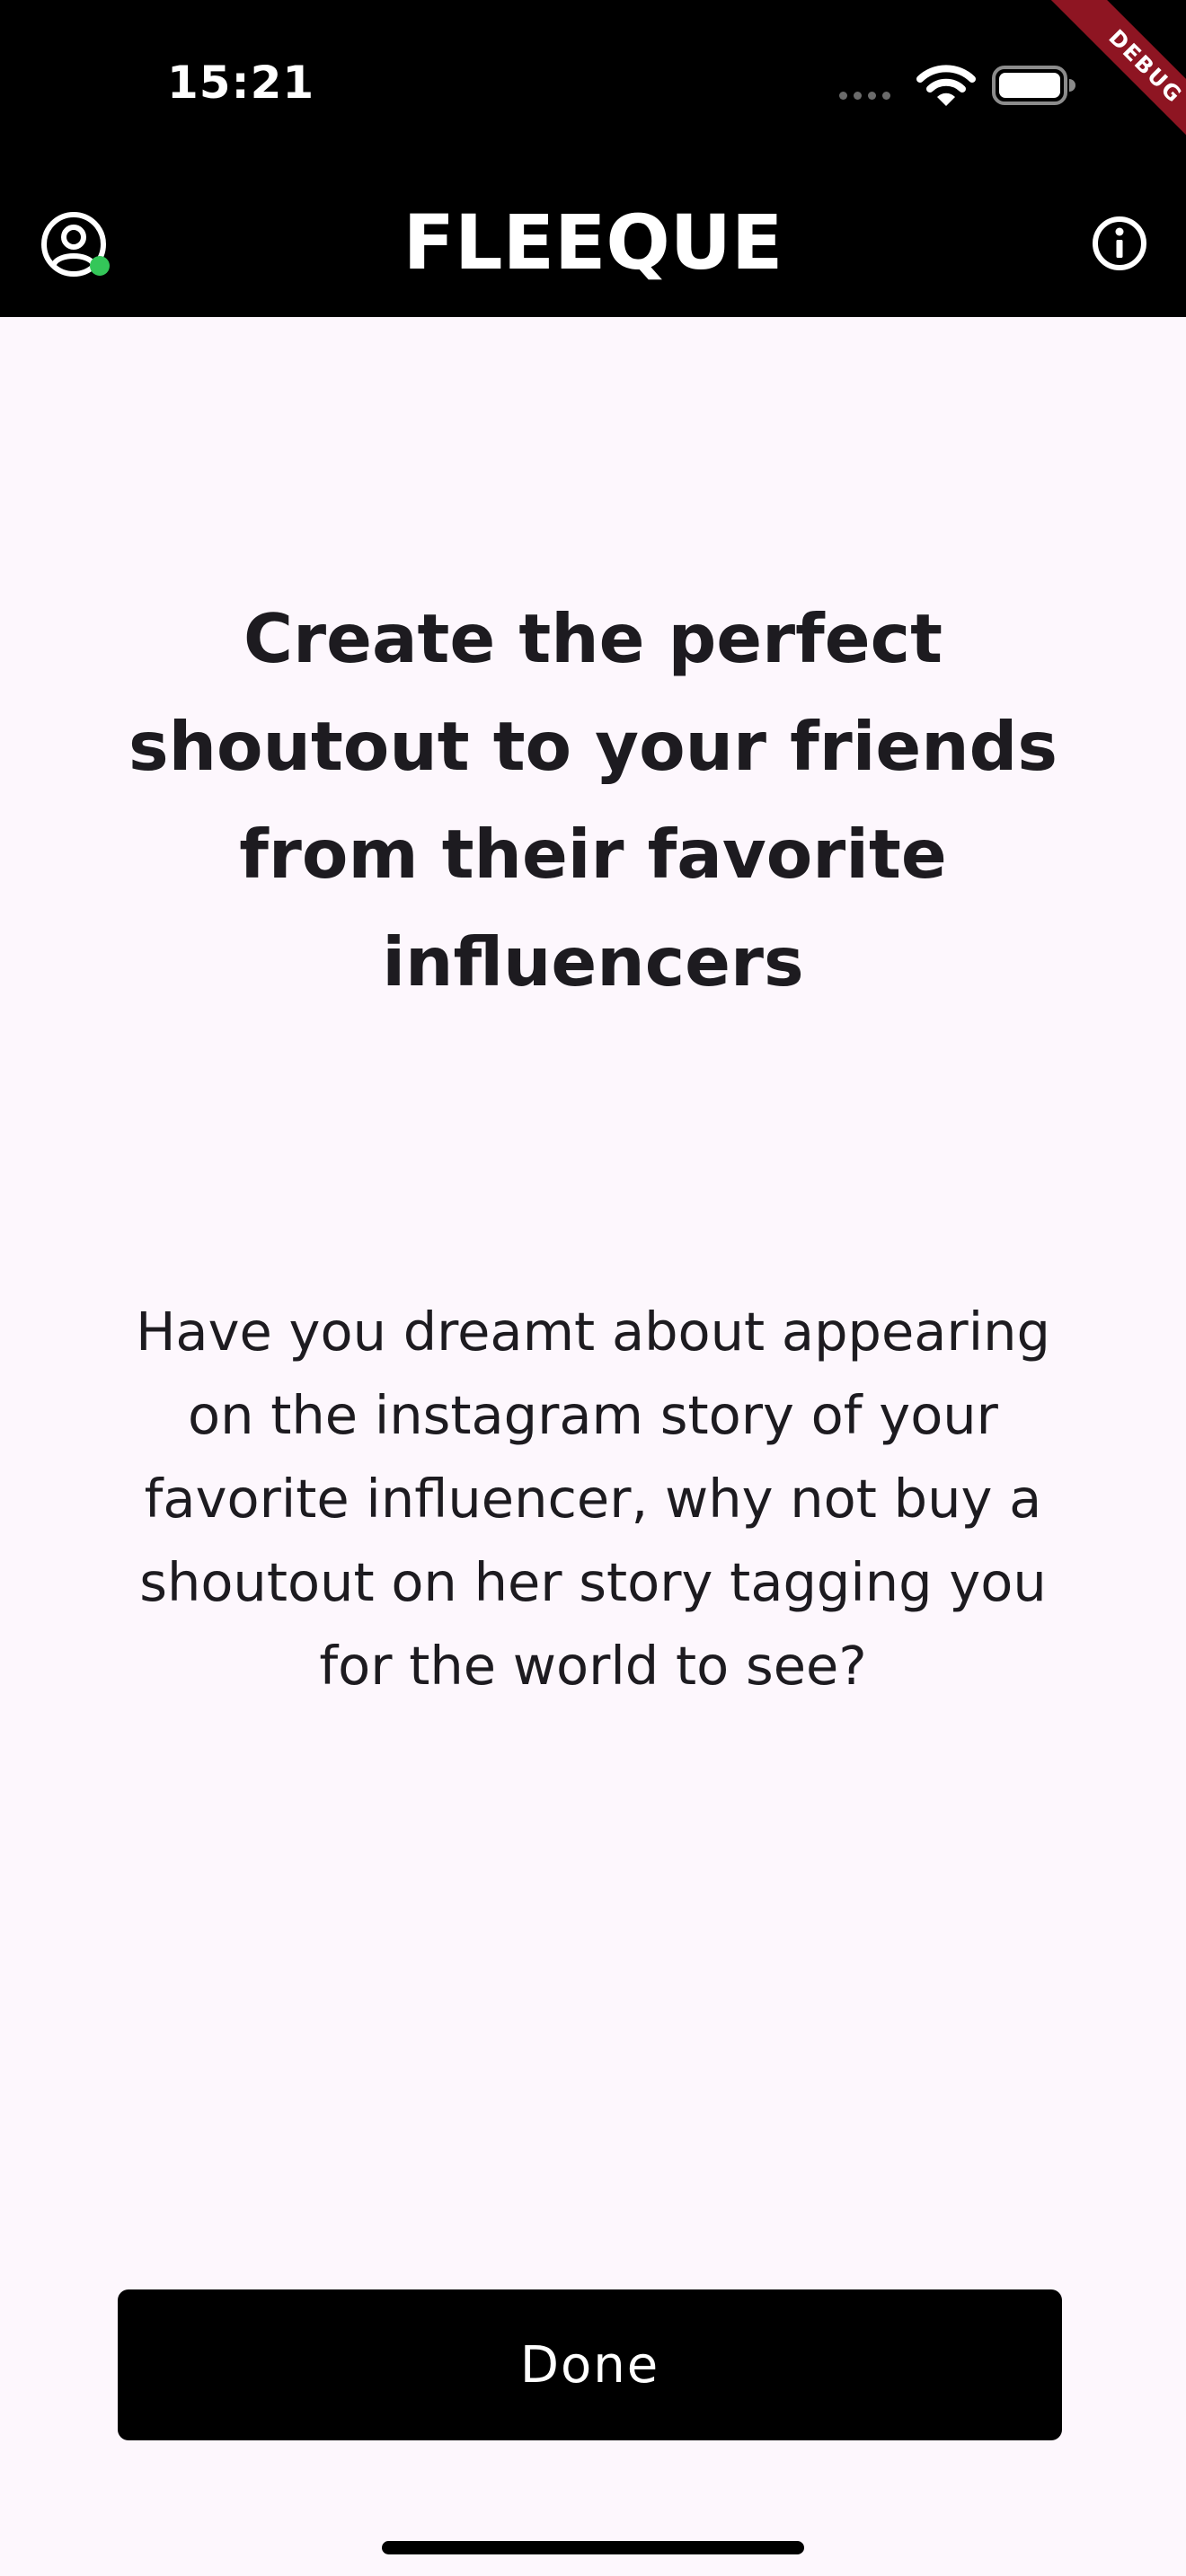 Image resolution: width=1186 pixels, height=2576 pixels. I want to click on app-title: FLEEQUE, so click(593, 242).